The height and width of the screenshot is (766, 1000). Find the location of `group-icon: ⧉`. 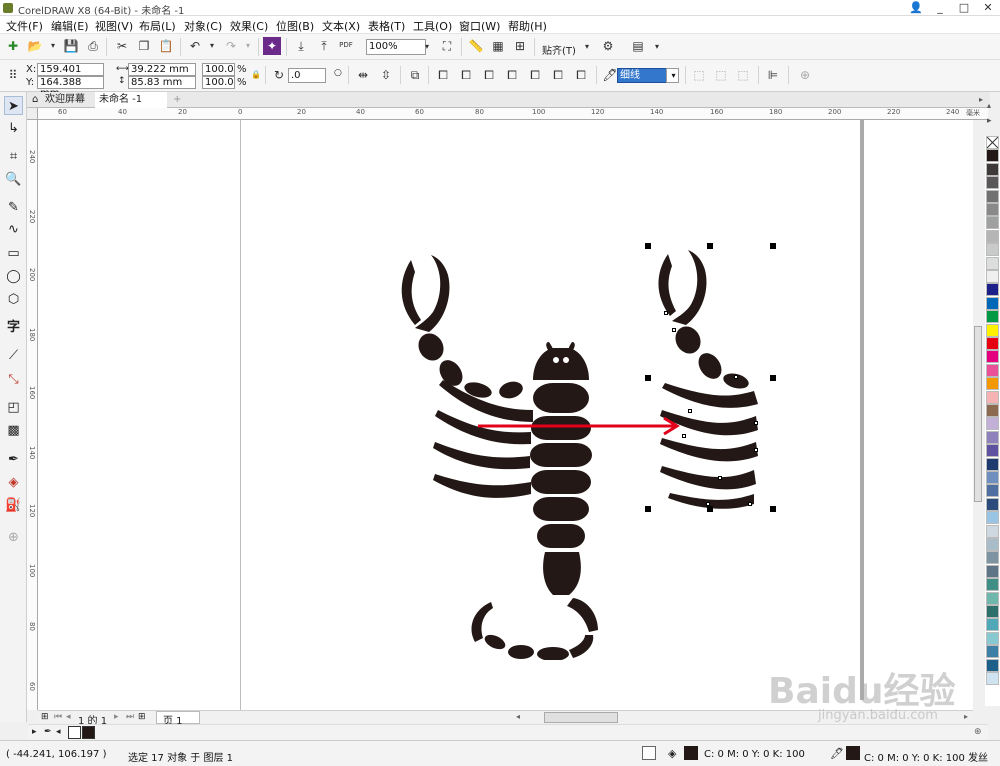

group-icon: ⧉ is located at coordinates (415, 75).